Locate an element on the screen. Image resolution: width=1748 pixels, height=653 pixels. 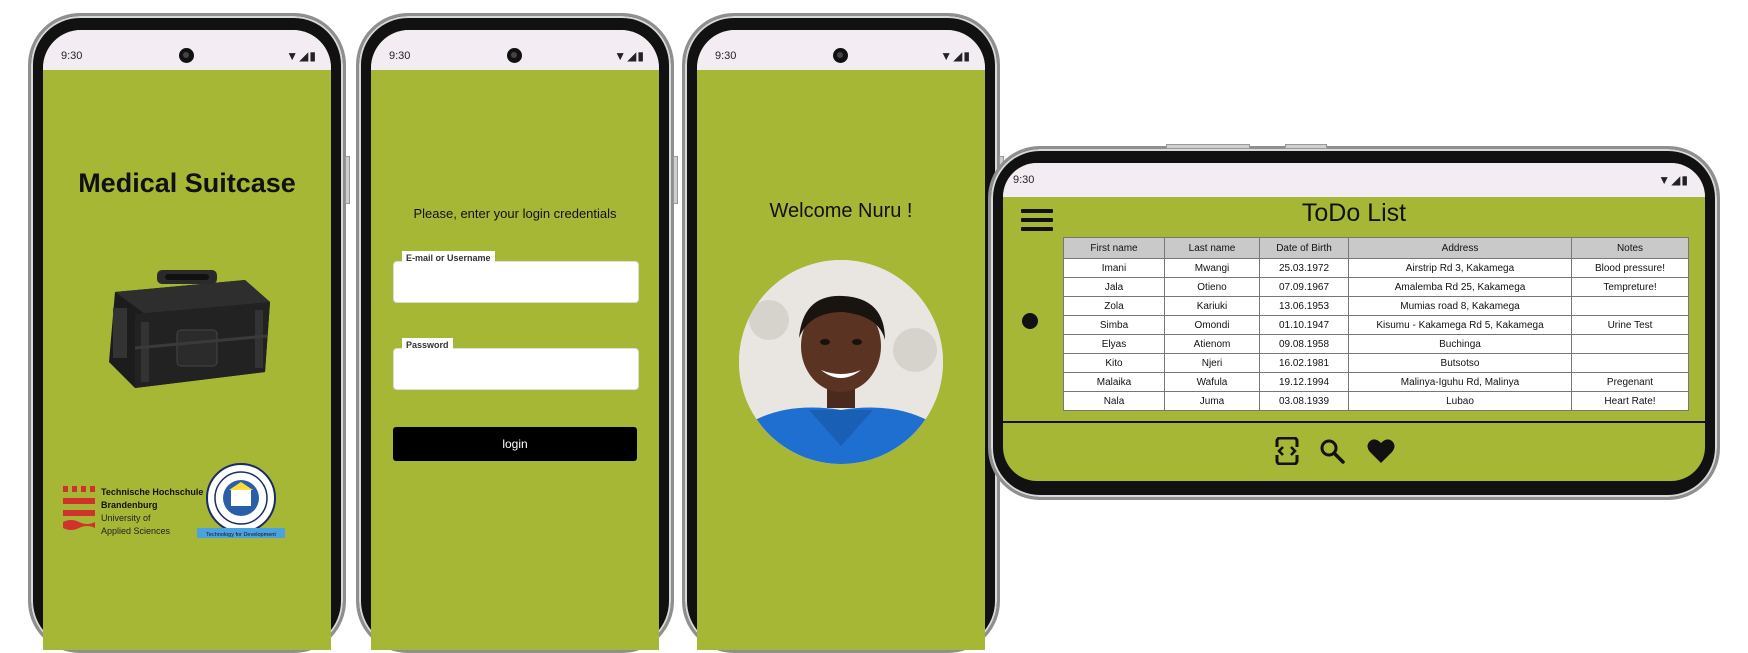
cell-notes: Heart Rate! is located at coordinates (1630, 401).